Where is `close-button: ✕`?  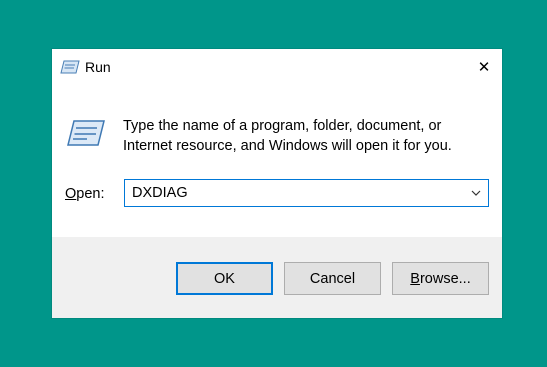
close-button: ✕ is located at coordinates (484, 67).